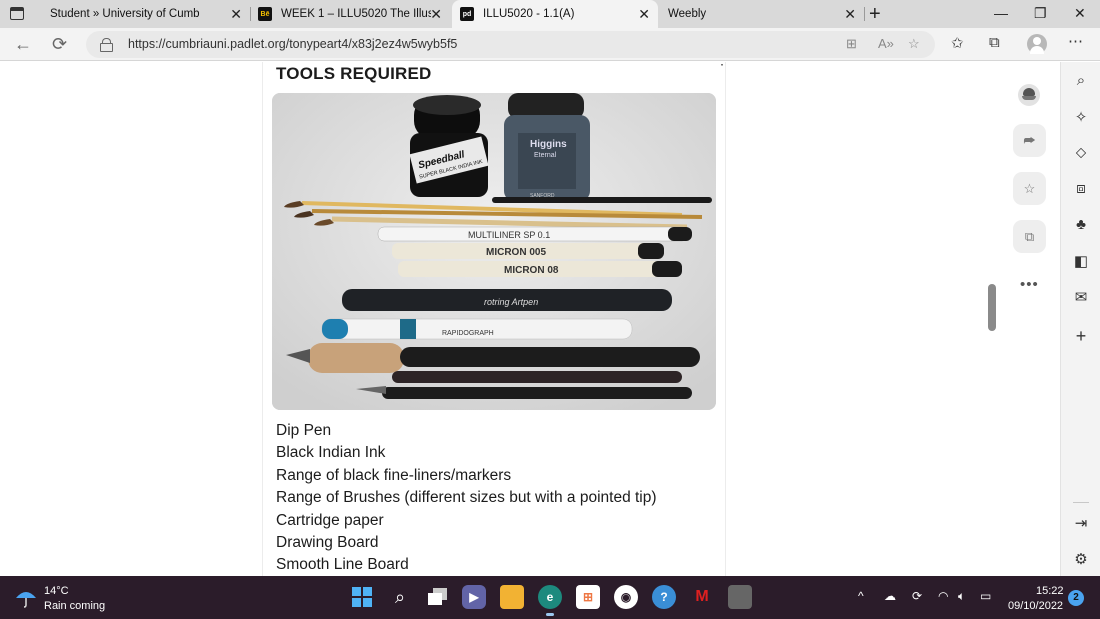 This screenshot has height=619, width=1100. Describe the element at coordinates (1080, 261) in the screenshot. I see `office-icon: ◧` at that location.